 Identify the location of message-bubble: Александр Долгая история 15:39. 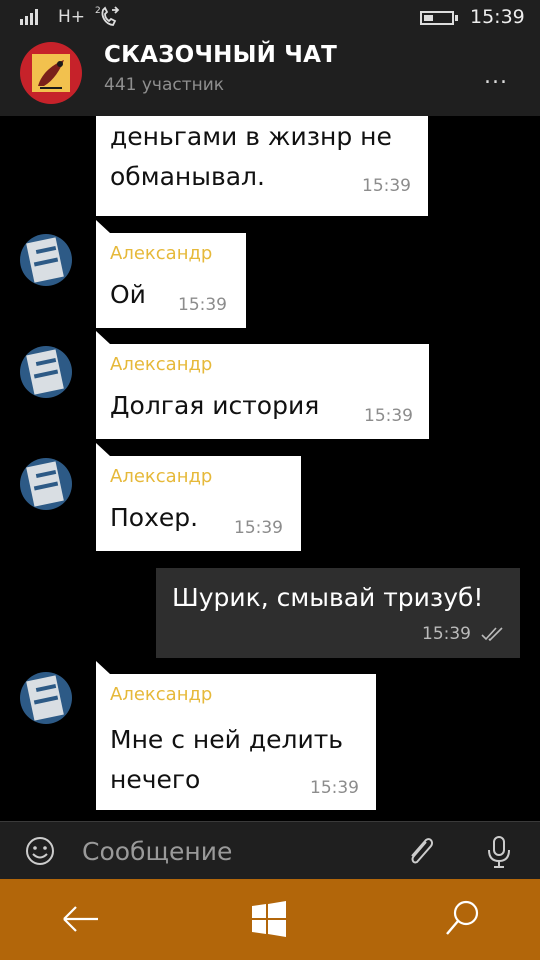
(262, 385).